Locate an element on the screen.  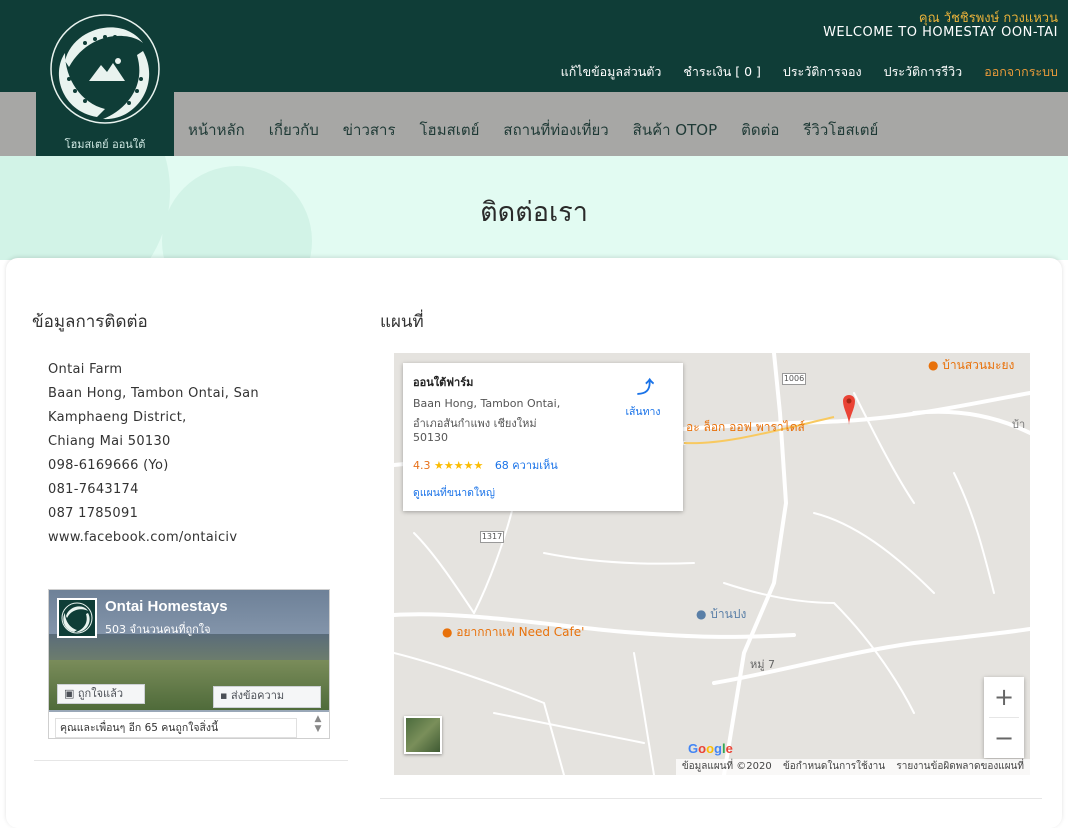
zoom-out-button: − is located at coordinates (1004, 738).